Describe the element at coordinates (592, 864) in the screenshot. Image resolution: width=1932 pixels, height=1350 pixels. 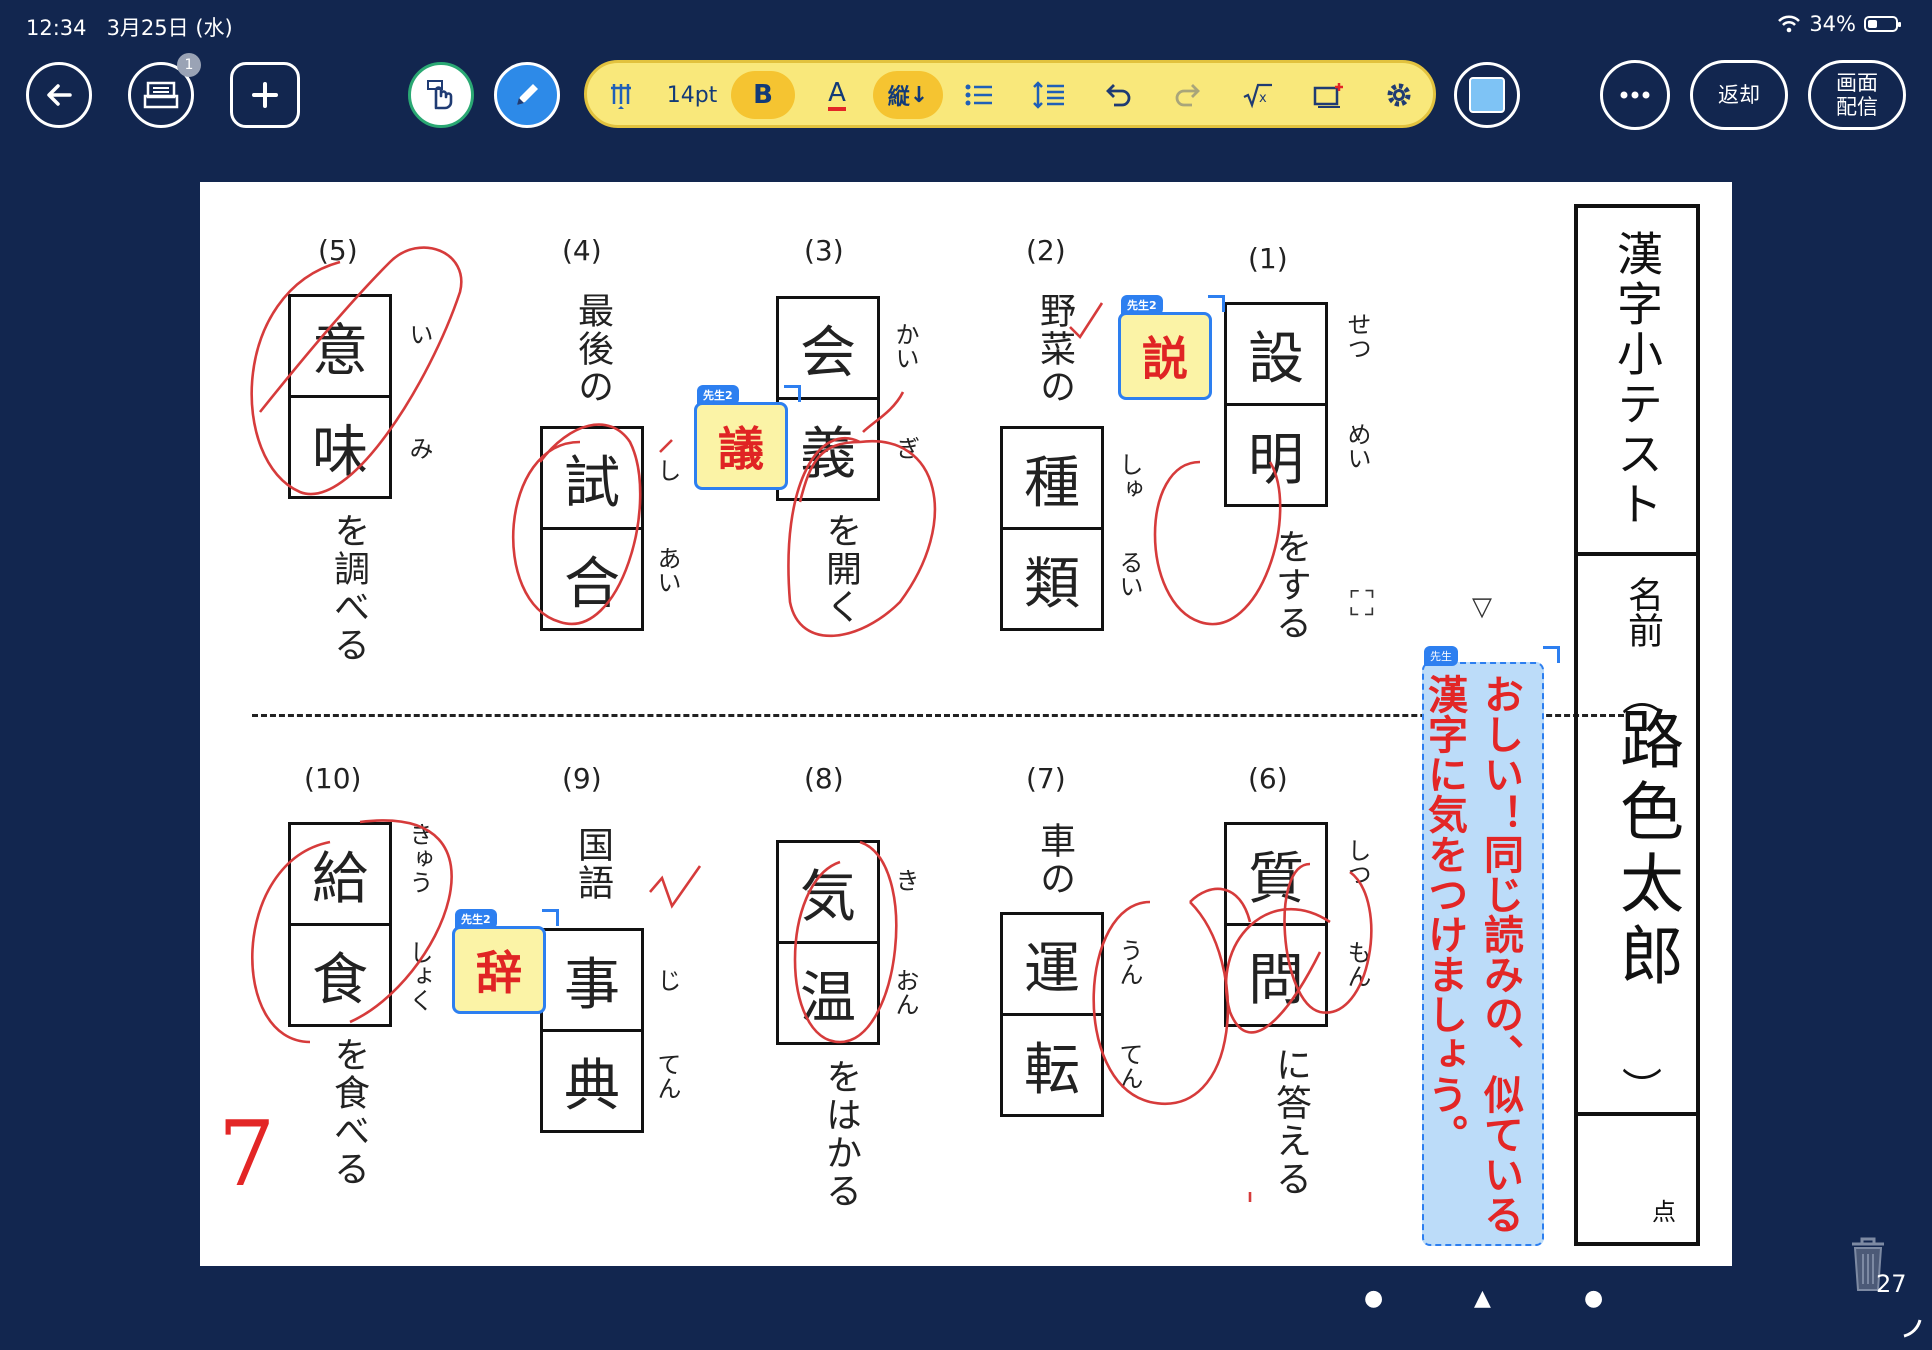
I see `question-prefix: 国語` at that location.